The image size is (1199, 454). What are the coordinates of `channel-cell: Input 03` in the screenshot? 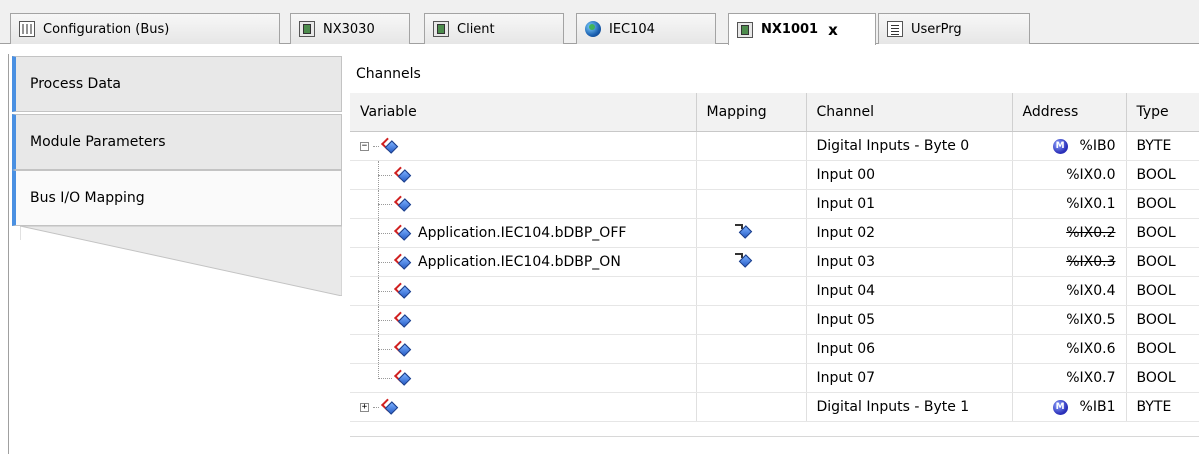 It's located at (909, 262).